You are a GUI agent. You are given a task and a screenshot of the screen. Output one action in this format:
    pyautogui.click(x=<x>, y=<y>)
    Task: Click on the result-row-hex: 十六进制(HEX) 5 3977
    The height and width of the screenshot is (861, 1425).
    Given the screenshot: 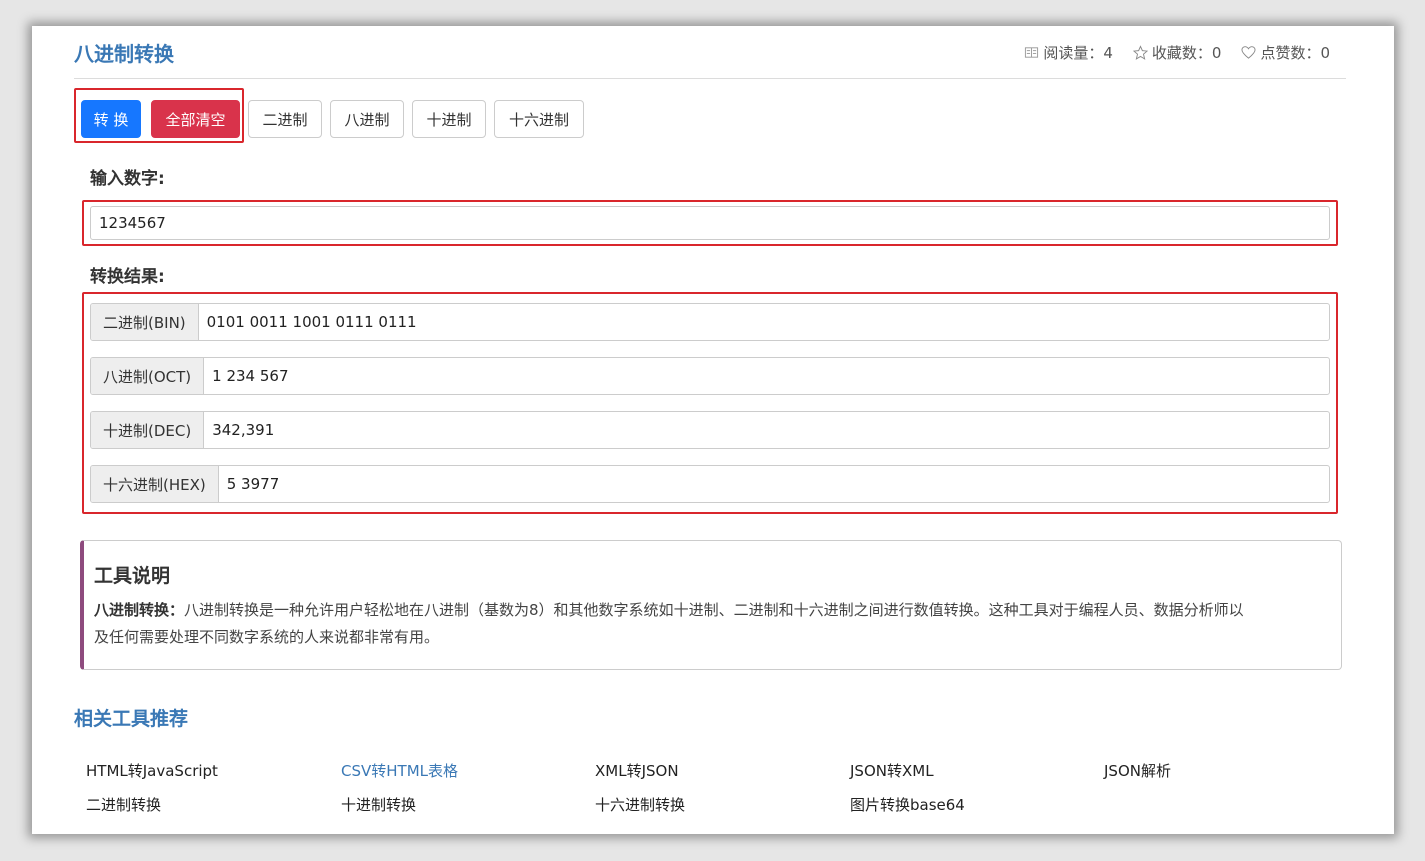 What is the action you would take?
    pyautogui.click(x=710, y=484)
    